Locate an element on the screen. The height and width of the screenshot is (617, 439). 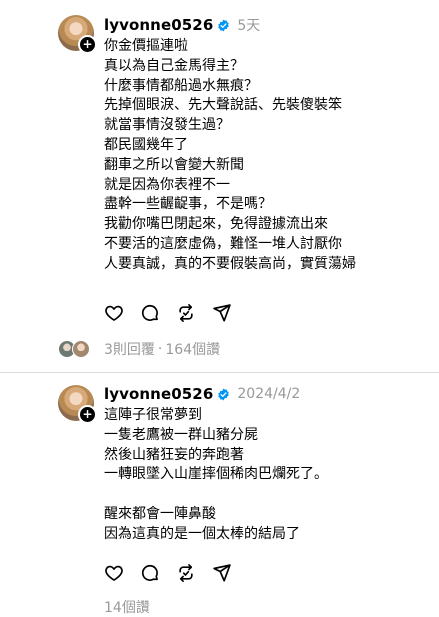
post-line: 因為這真的是一個太棒的結局了 is located at coordinates (202, 533).